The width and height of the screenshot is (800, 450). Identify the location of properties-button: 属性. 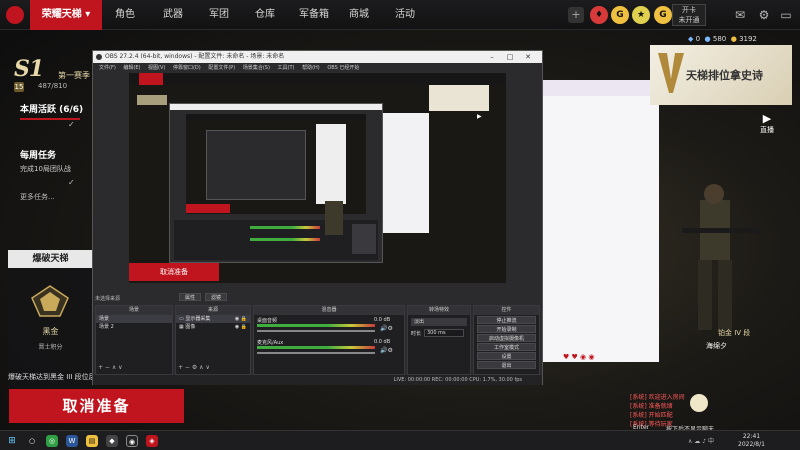
(190, 297).